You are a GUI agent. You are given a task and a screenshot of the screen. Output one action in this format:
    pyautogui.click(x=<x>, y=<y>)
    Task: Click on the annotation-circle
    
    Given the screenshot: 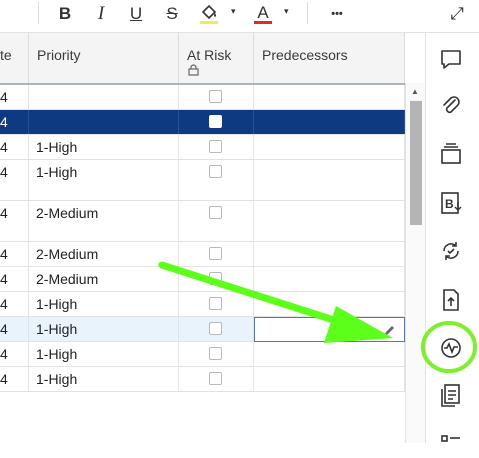 What is the action you would take?
    pyautogui.click(x=449, y=347)
    